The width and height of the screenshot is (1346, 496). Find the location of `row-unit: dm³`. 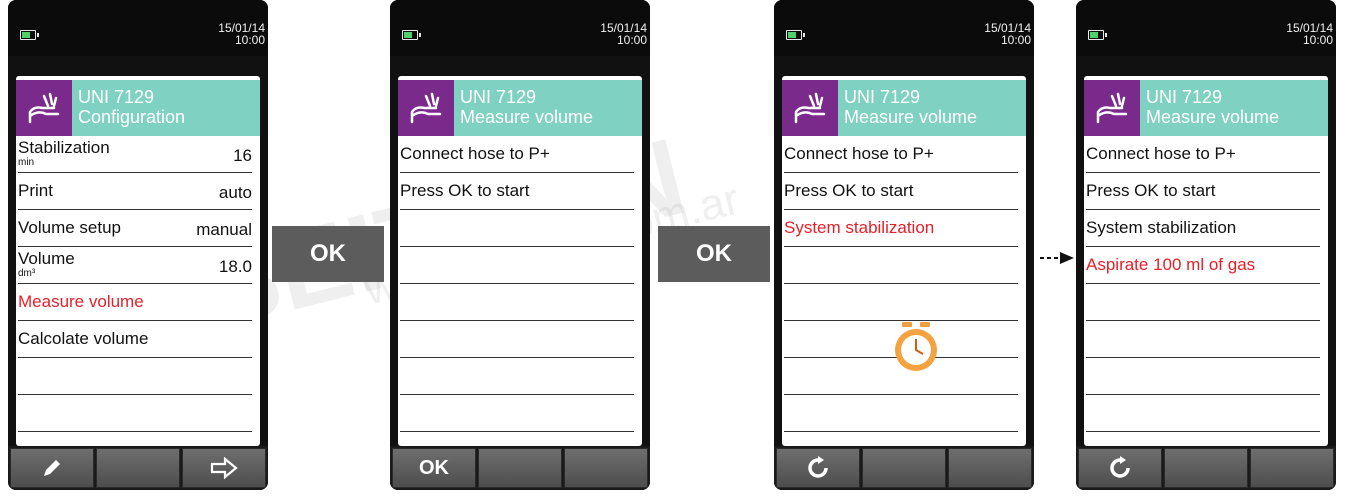

row-unit: dm³ is located at coordinates (27, 273).